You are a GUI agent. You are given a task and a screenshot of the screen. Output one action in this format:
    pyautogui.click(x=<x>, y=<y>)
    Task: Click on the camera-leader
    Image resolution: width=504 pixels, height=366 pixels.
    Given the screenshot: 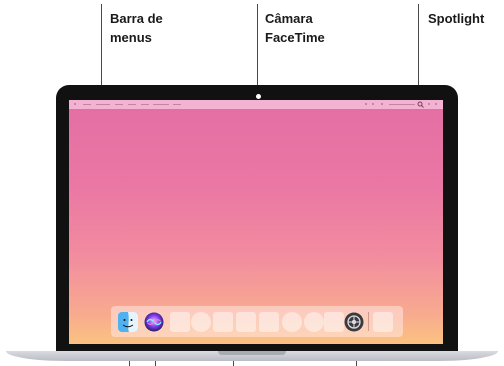 What is the action you would take?
    pyautogui.click(x=257, y=48)
    